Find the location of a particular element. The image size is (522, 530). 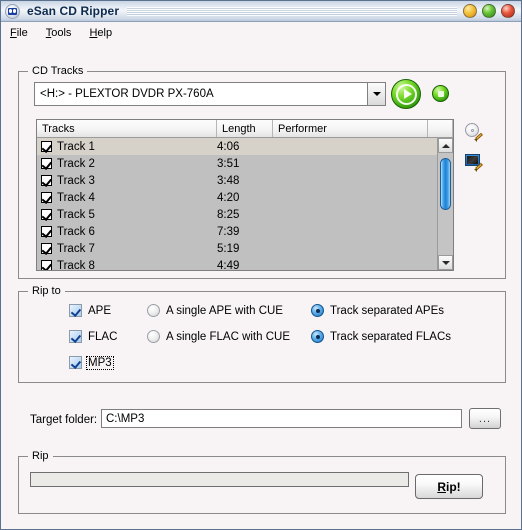

window-title: eSan CD Ripper is located at coordinates (73, 11).